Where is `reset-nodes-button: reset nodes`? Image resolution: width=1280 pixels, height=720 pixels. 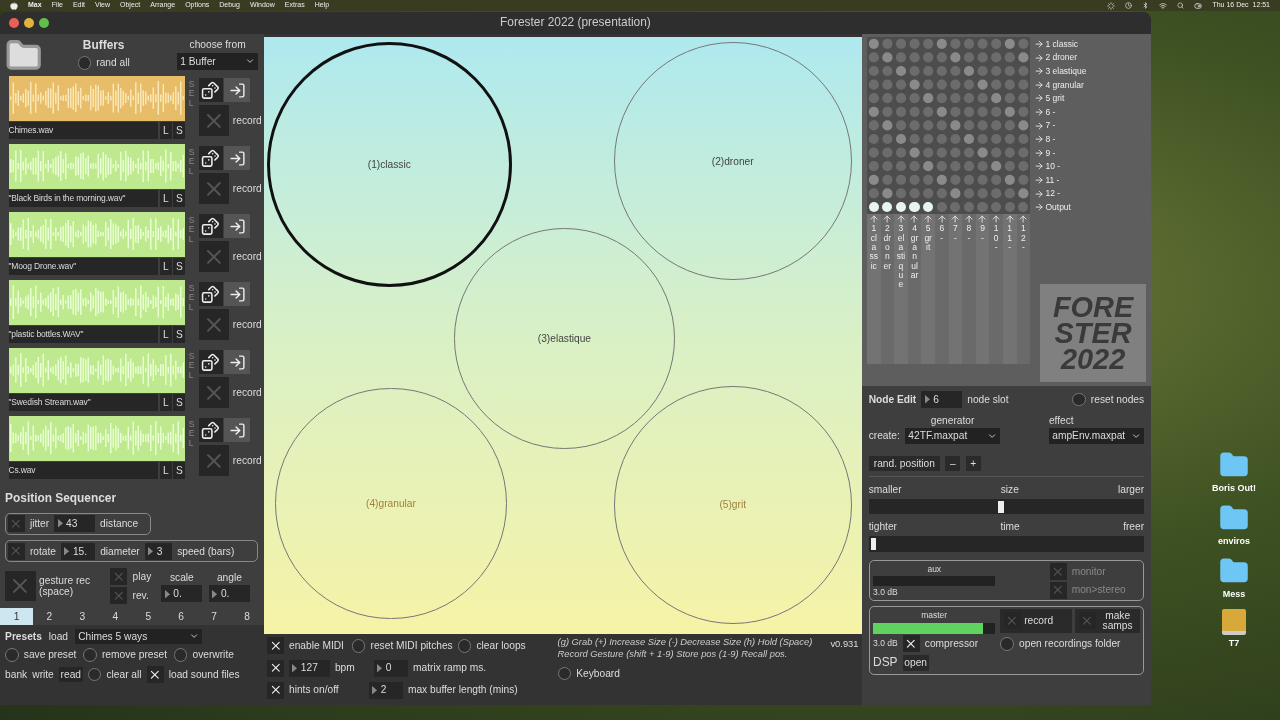
reset-nodes-button: reset nodes is located at coordinates (1108, 399).